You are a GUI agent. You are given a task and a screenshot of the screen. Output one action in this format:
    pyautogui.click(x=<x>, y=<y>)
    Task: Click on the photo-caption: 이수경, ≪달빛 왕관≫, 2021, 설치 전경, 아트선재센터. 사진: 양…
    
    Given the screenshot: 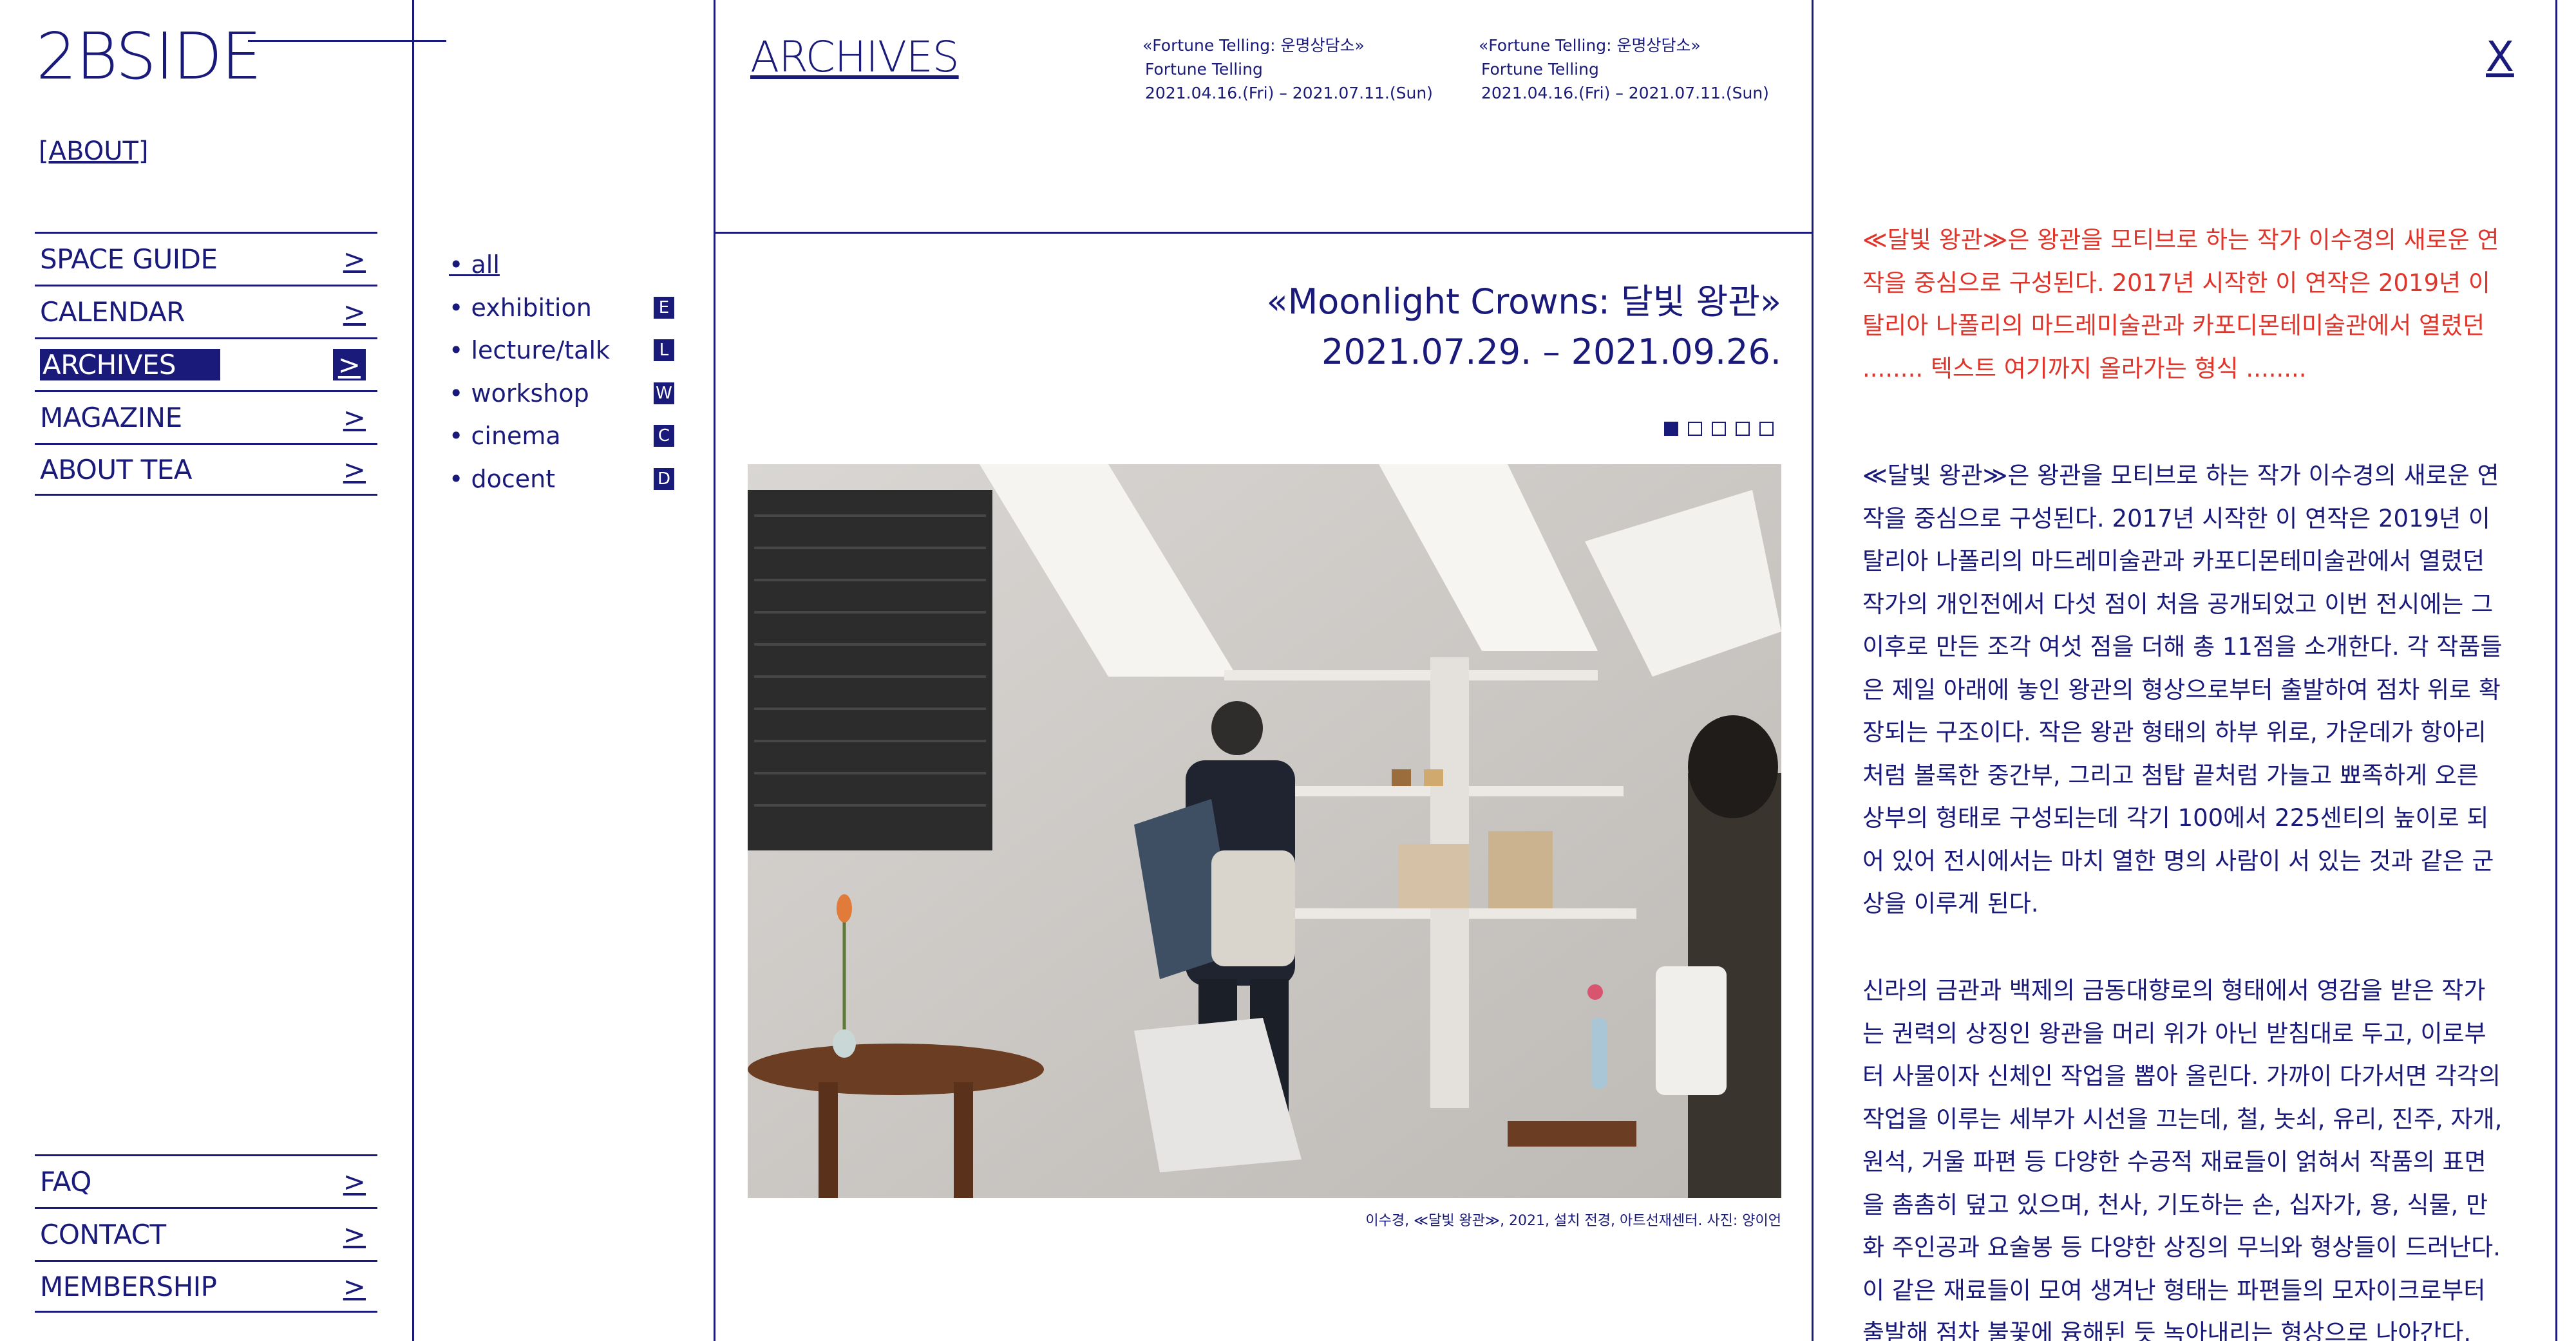 What is the action you would take?
    pyautogui.click(x=1573, y=1221)
    